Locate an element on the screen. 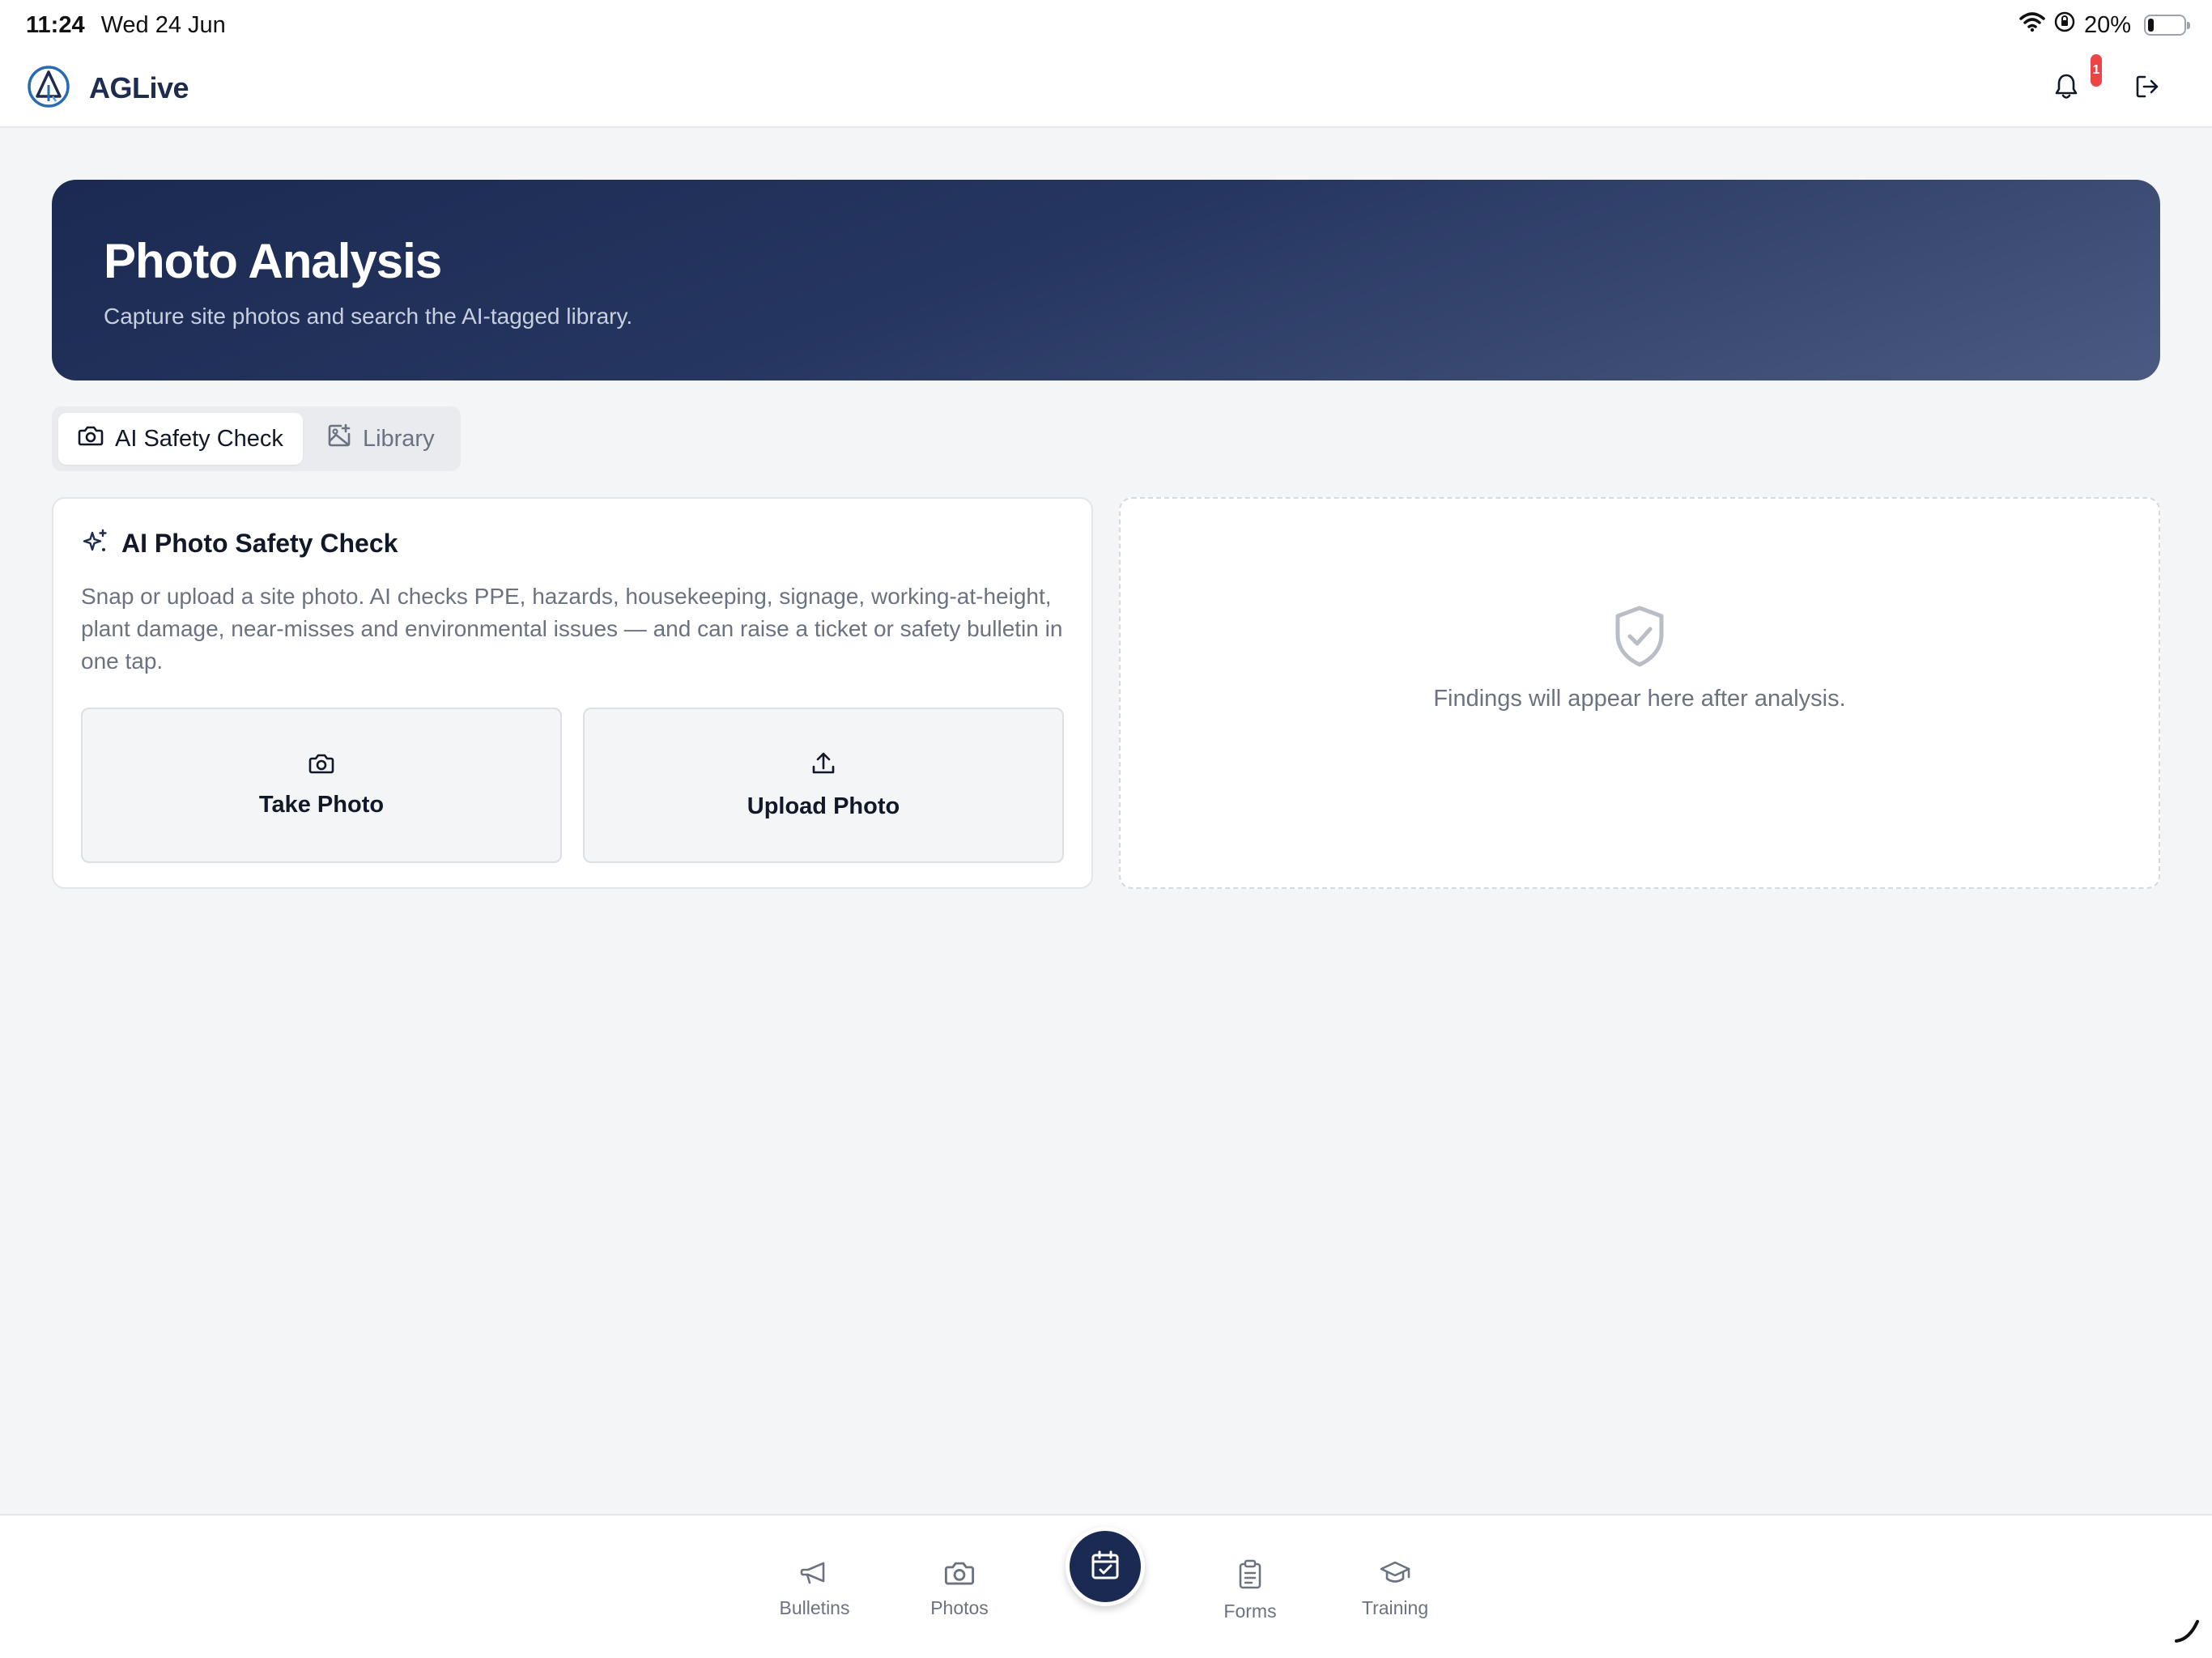  header-actions: 1 is located at coordinates (2106, 80).